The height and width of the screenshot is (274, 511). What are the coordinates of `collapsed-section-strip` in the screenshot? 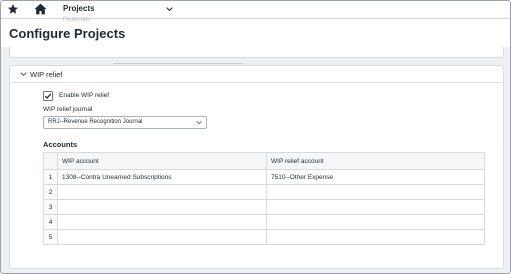 It's located at (256, 52).